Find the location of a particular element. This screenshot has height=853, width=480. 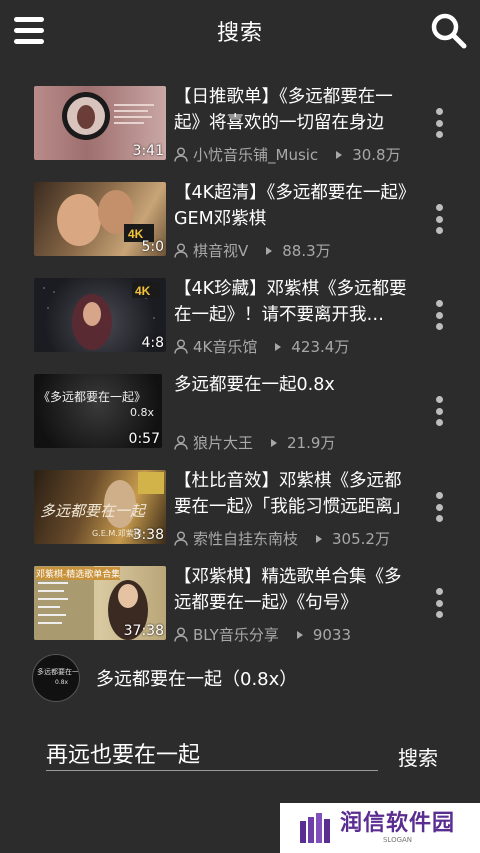

video-thumbnail: 《多远都要在一起》 0.8x 0:57 is located at coordinates (98, 411).